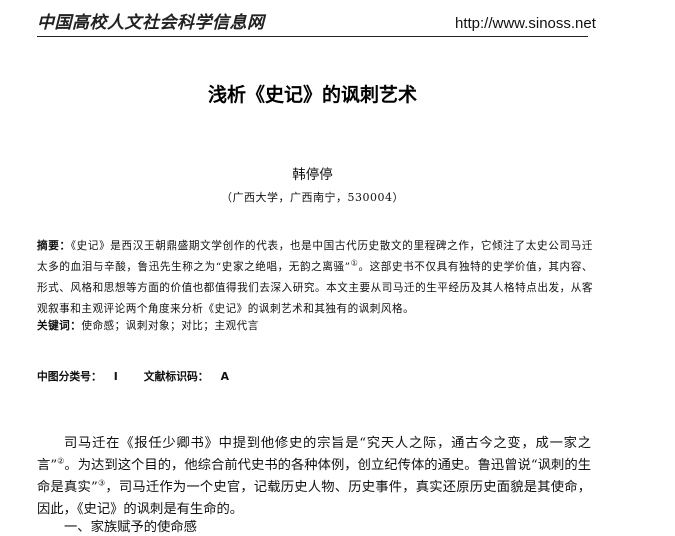 The height and width of the screenshot is (536, 675). What do you see at coordinates (54, 246) in the screenshot?
I see `abstract-label: 摘要：` at bounding box center [54, 246].